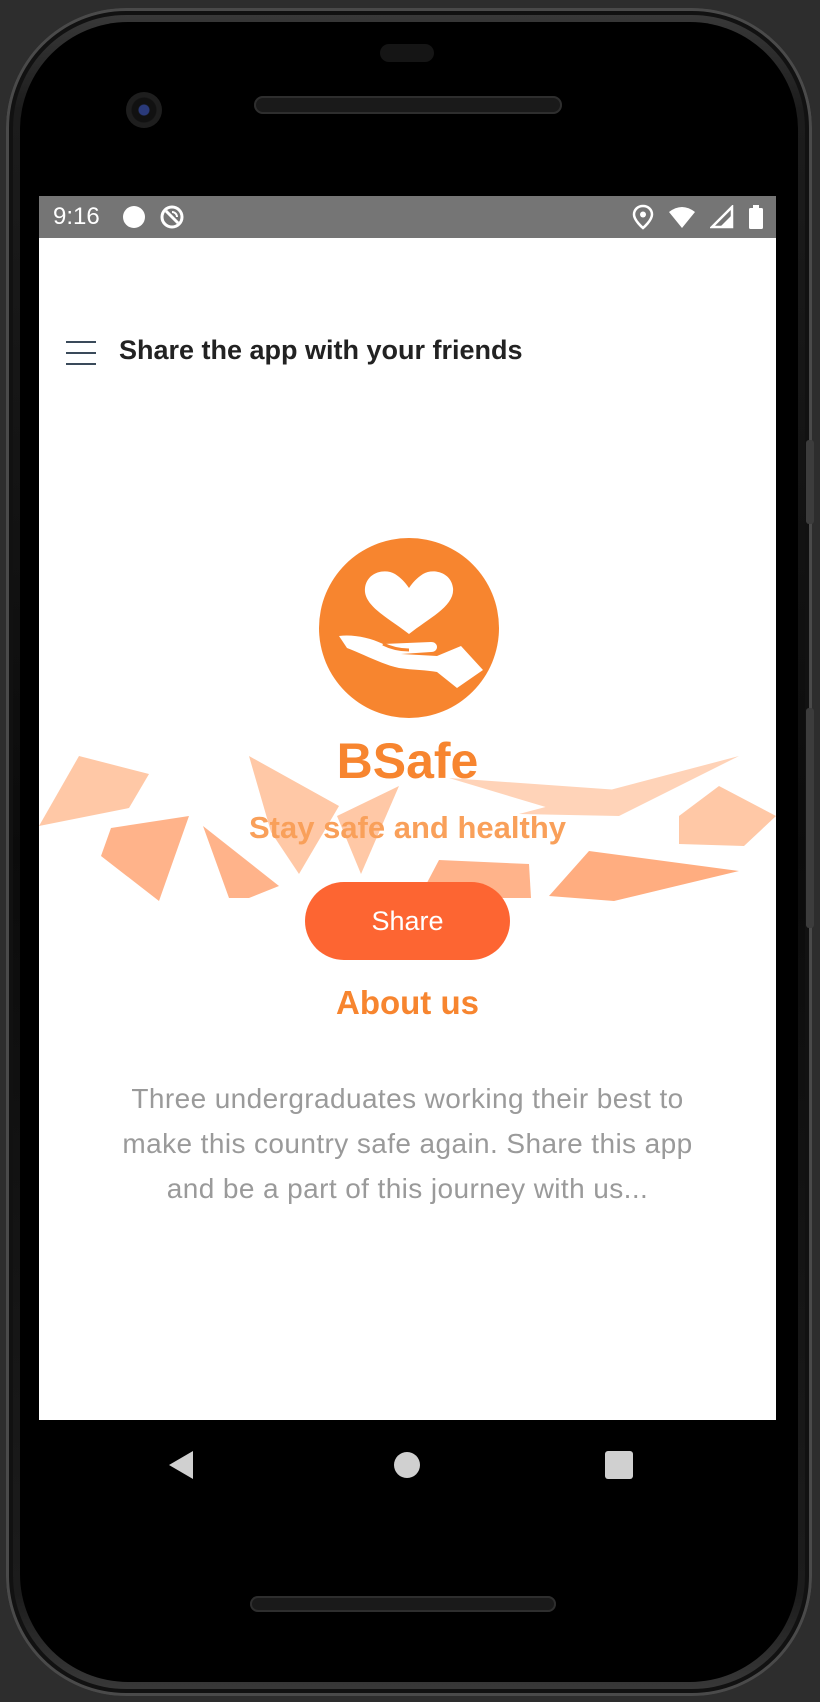 This screenshot has width=820, height=1702. Describe the element at coordinates (722, 217) in the screenshot. I see `cell-signal-icon` at that location.